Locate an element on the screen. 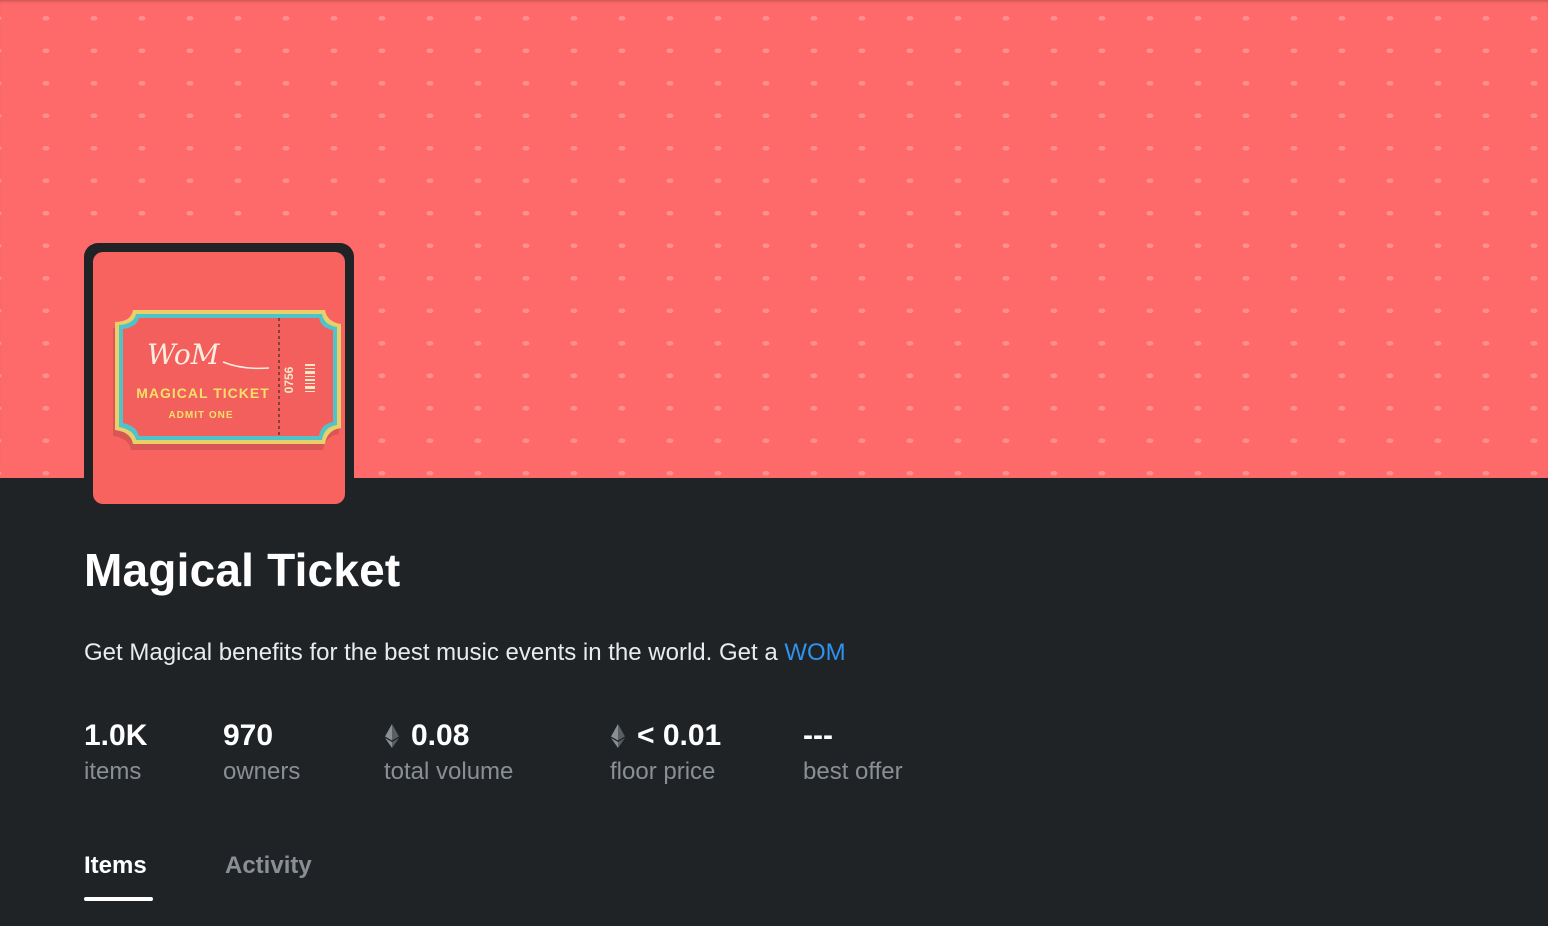  stat-floor-price: < 0.01 floor price is located at coordinates (665, 752).